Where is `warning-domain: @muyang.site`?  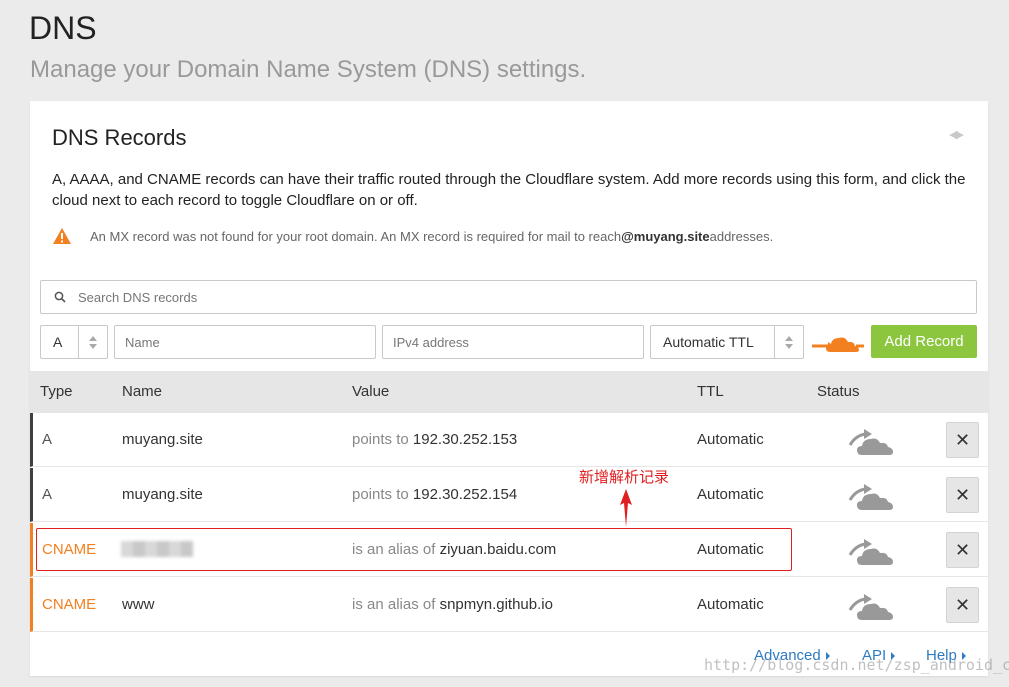
warning-domain: @muyang.site is located at coordinates (665, 236).